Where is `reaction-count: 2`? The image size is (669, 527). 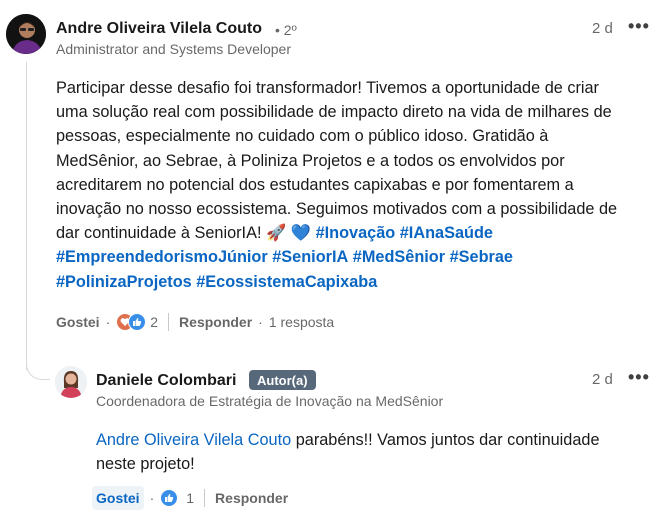 reaction-count: 2 is located at coordinates (154, 322).